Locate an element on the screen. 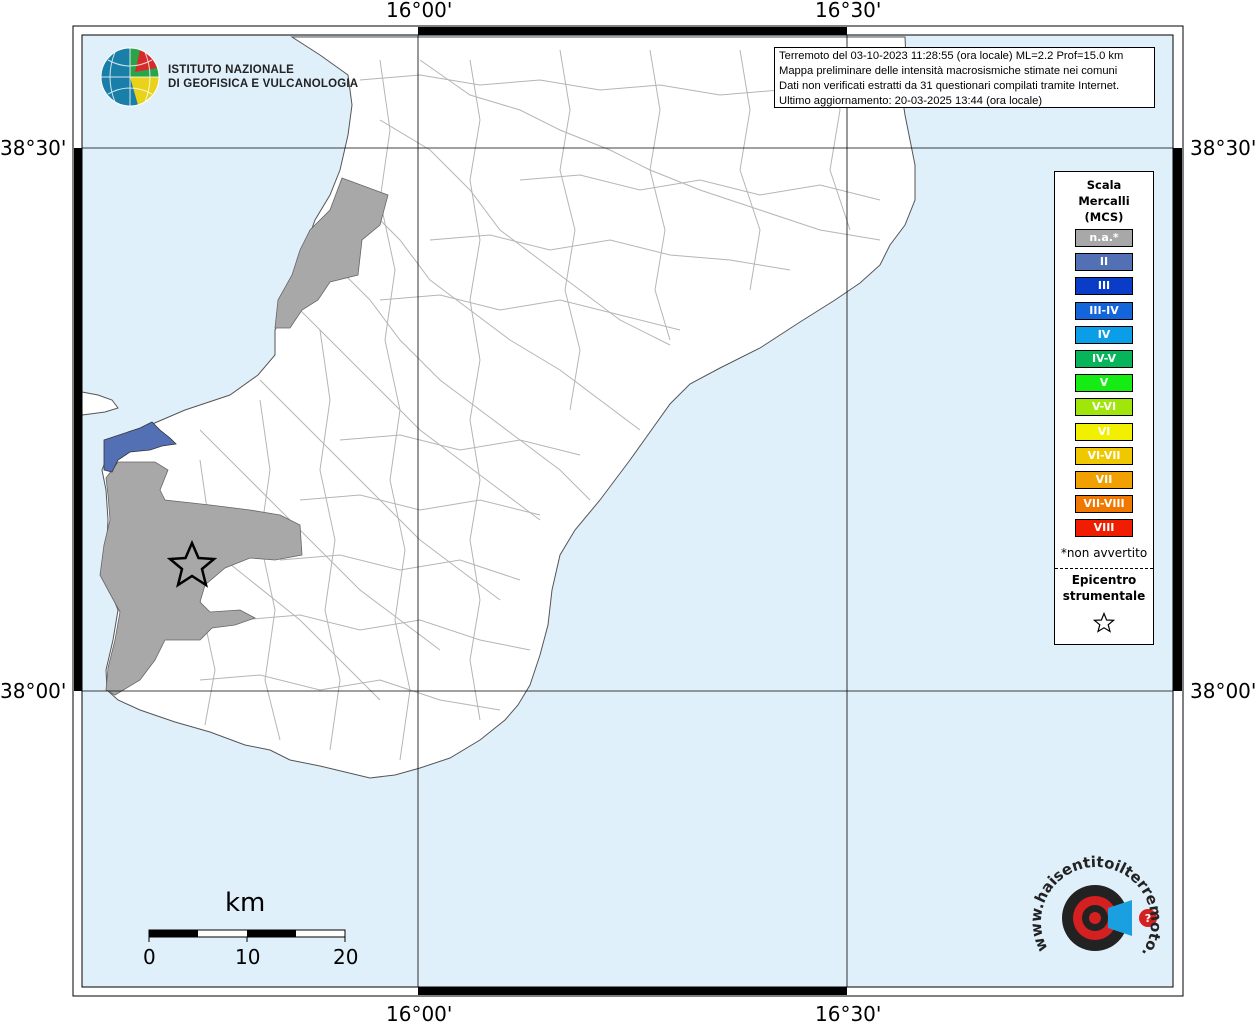  coord-left-lat-2: 38°00' is located at coordinates (33, 691).